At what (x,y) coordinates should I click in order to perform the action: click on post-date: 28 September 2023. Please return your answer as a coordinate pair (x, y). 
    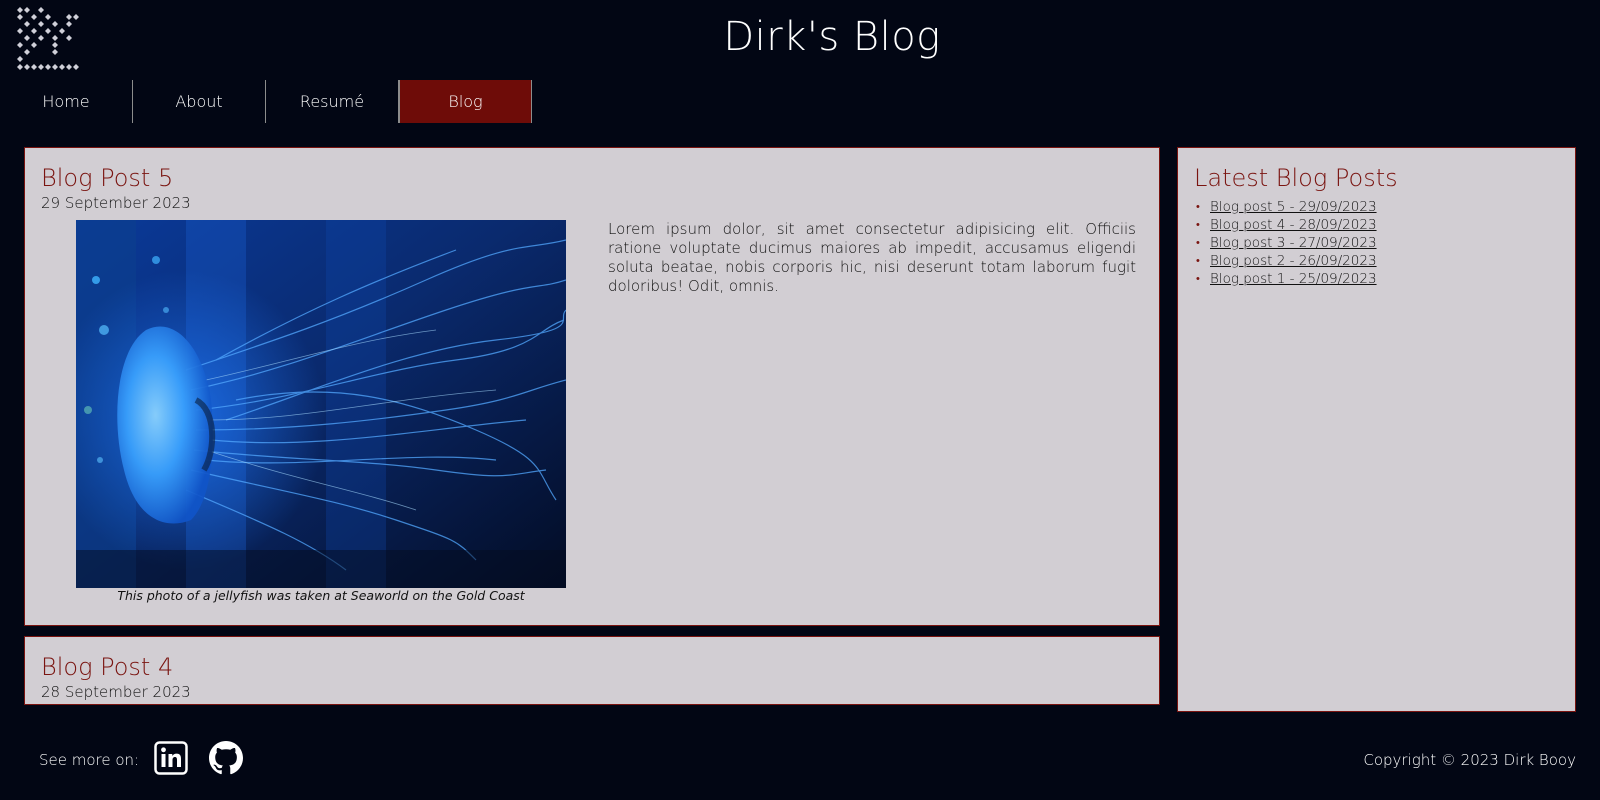
    Looking at the image, I should click on (116, 692).